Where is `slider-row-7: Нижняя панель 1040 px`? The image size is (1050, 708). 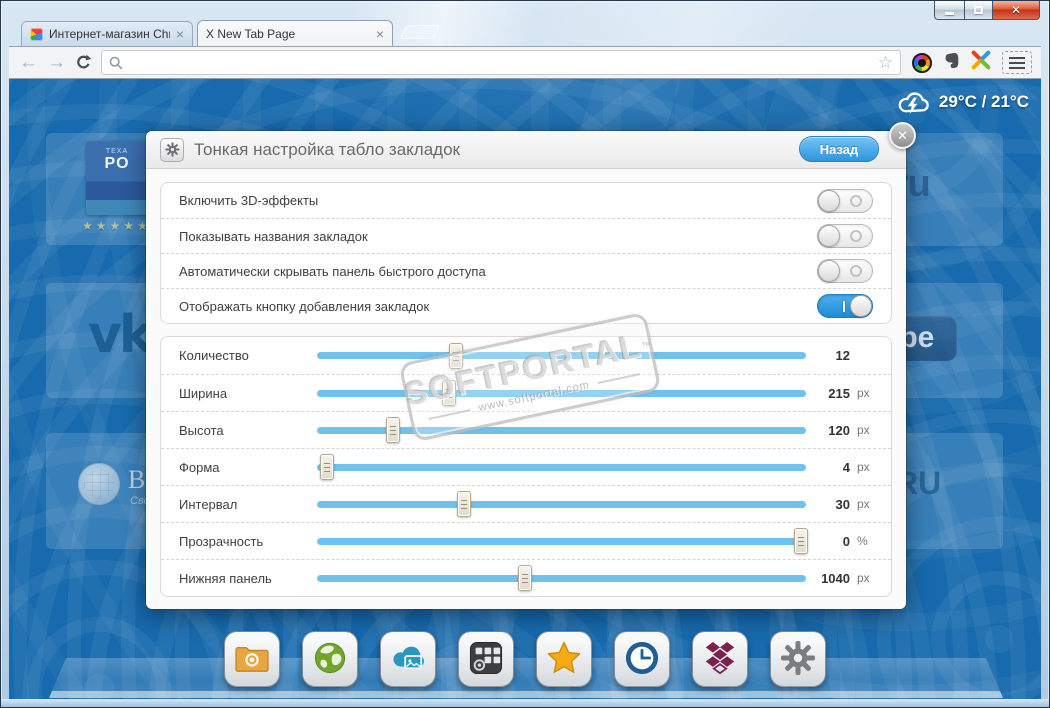
slider-row-7: Нижняя панель 1040 px is located at coordinates (526, 577).